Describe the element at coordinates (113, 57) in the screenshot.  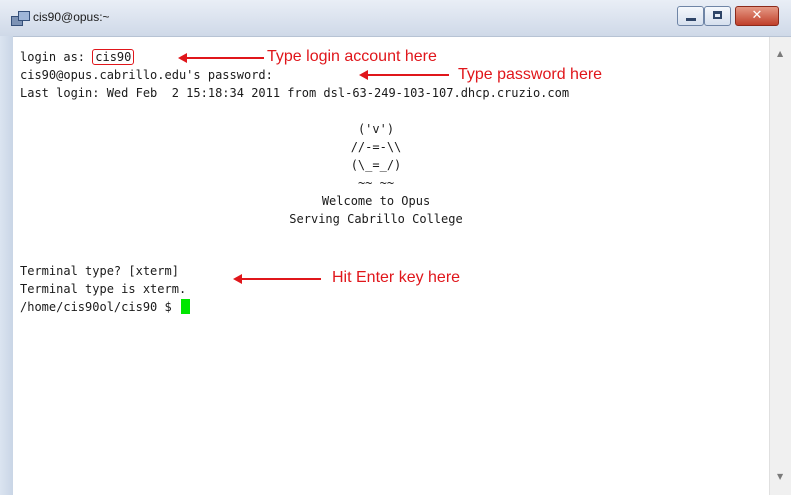
I see `login-value: cis90` at that location.